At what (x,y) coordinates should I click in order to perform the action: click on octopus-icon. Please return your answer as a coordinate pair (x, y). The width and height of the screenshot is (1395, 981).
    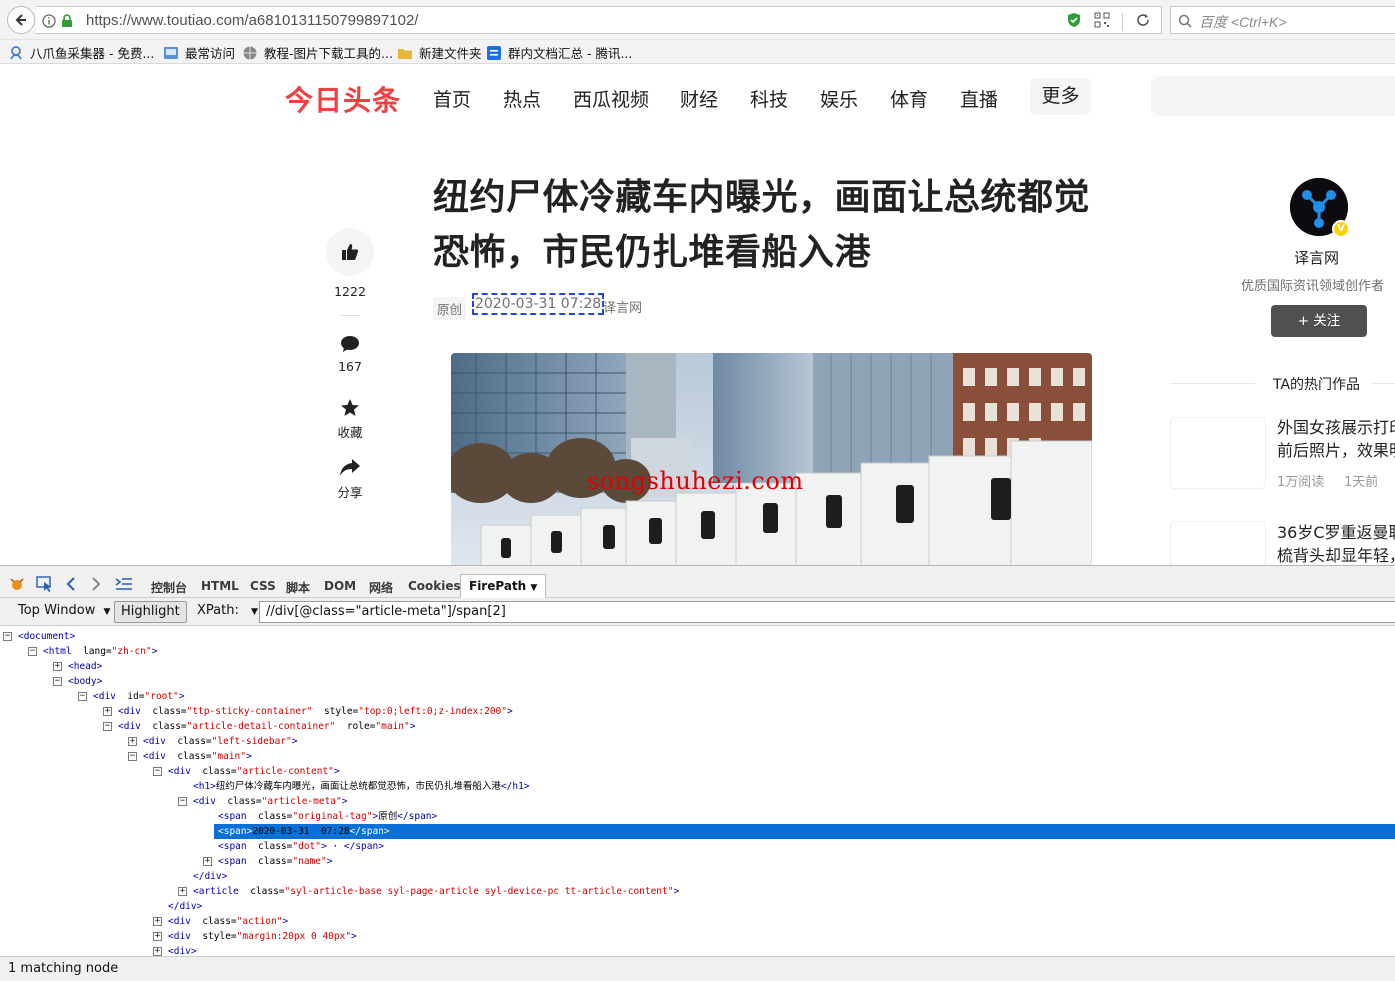
    Looking at the image, I should click on (16, 53).